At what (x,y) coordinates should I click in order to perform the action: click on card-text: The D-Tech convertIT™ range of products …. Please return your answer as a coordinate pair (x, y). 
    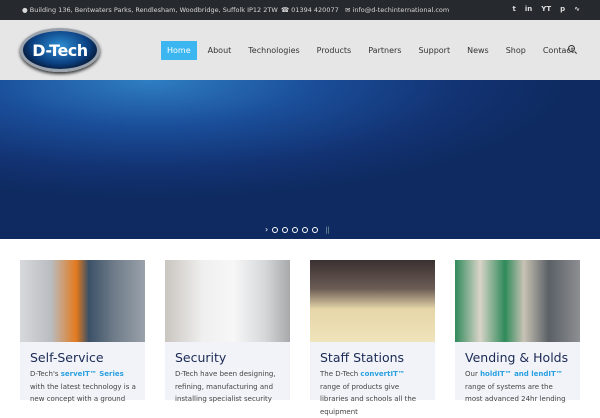
    Looking at the image, I should click on (368, 393).